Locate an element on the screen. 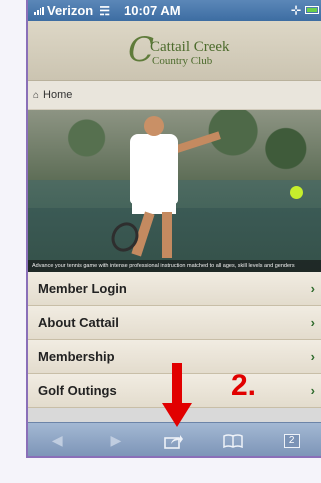 This screenshot has height=483, width=321. menu-item-label: About Cattail is located at coordinates (78, 322).